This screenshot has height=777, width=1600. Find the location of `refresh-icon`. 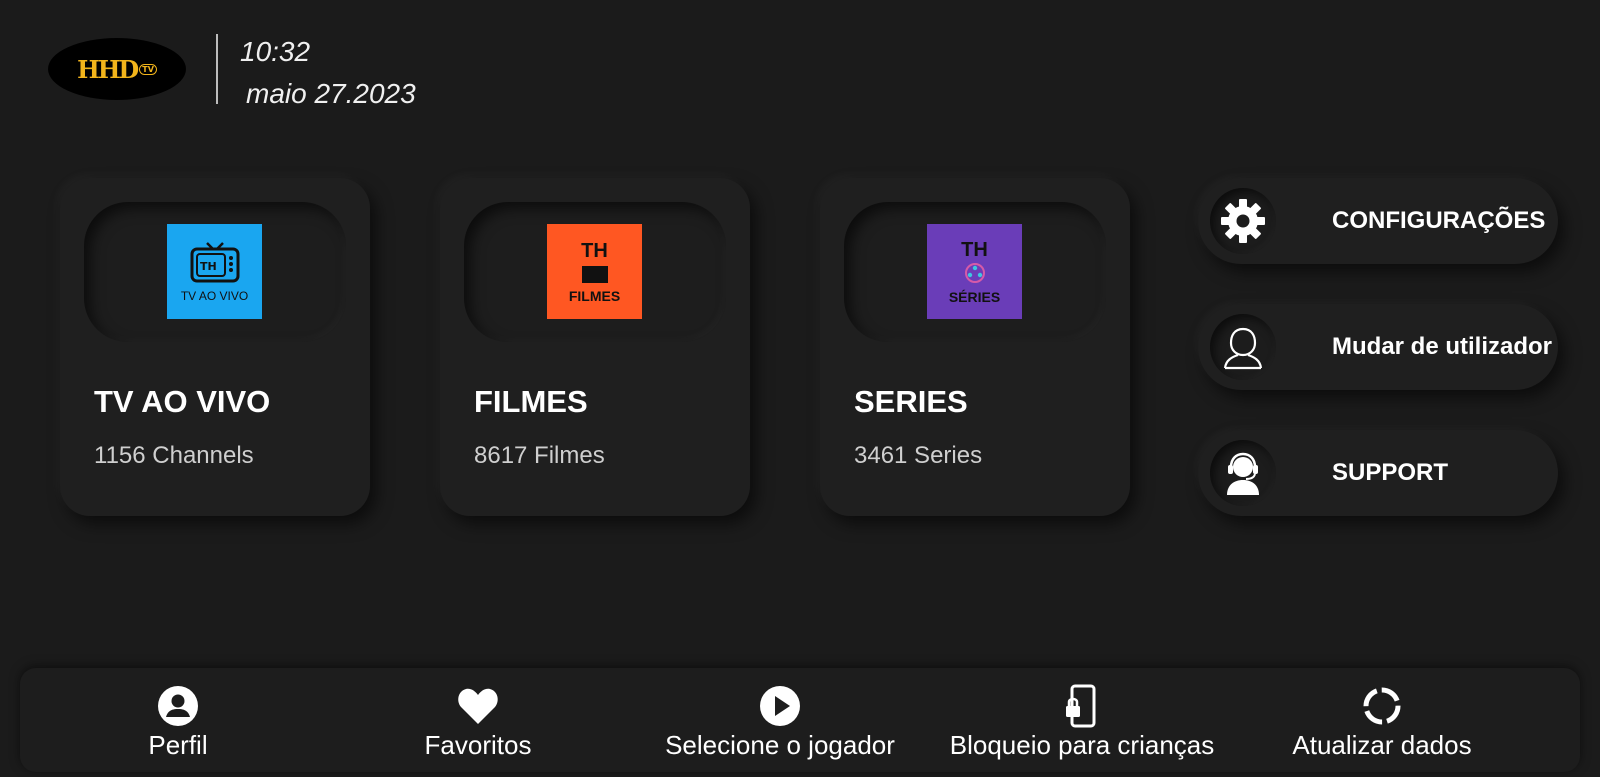

refresh-icon is located at coordinates (1382, 706).